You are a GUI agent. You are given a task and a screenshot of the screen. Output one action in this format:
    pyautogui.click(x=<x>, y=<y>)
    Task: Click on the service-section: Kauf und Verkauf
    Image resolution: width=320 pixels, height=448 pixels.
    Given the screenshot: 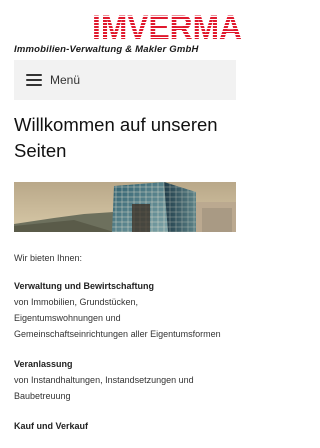 What is the action you would take?
    pyautogui.click(x=125, y=426)
    